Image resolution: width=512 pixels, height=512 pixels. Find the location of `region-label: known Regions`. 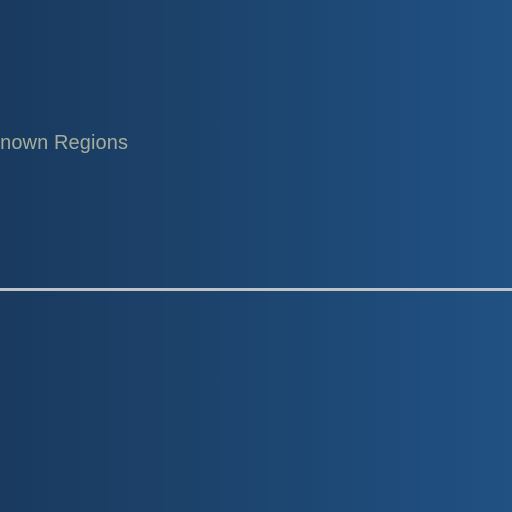

region-label: known Regions is located at coordinates (64, 143).